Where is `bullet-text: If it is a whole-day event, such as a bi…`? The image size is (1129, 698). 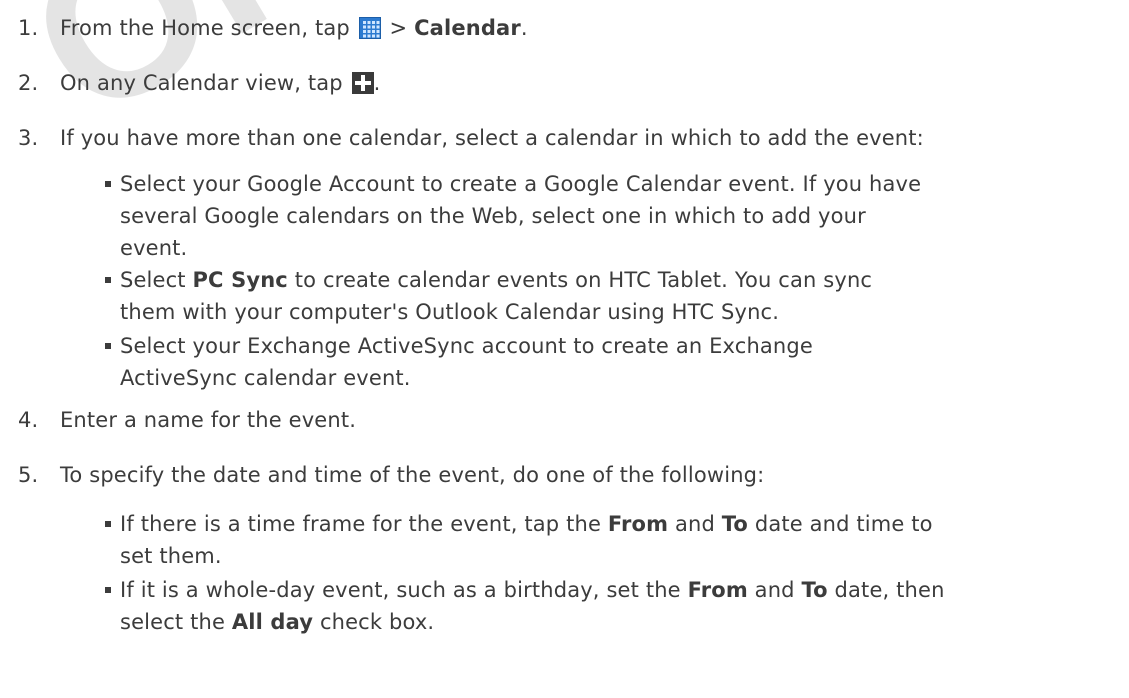 bullet-text: If it is a whole-day event, such as a bi… is located at coordinates (624, 606).